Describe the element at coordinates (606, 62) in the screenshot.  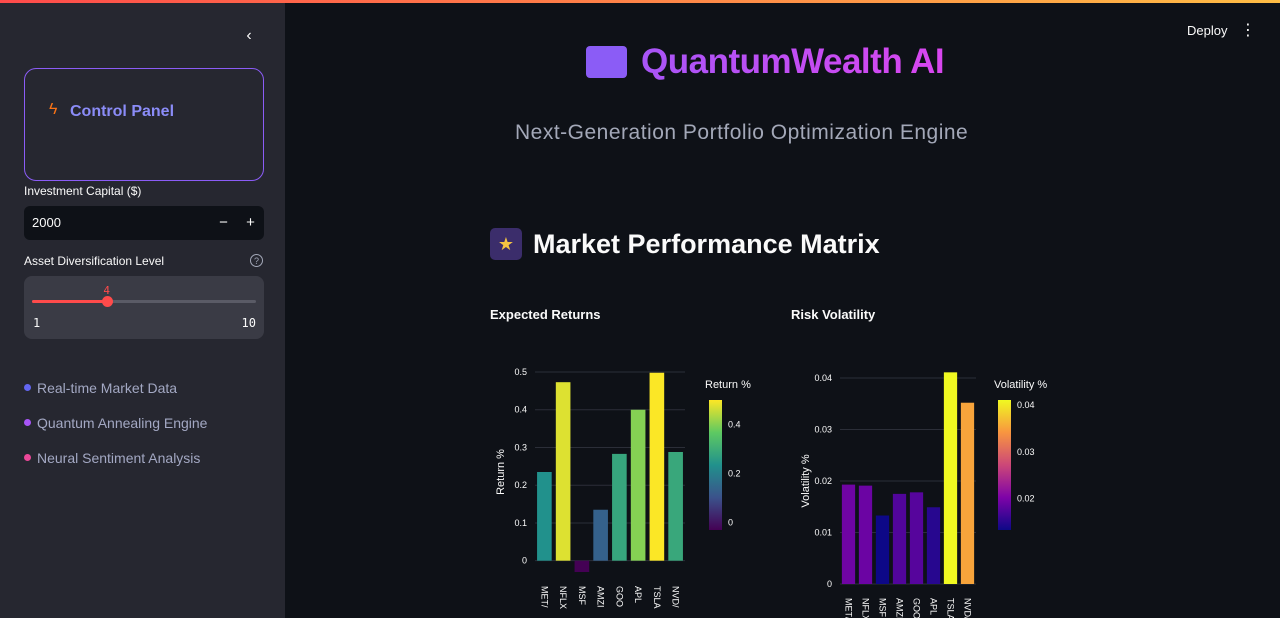
I see `folder-icon` at that location.